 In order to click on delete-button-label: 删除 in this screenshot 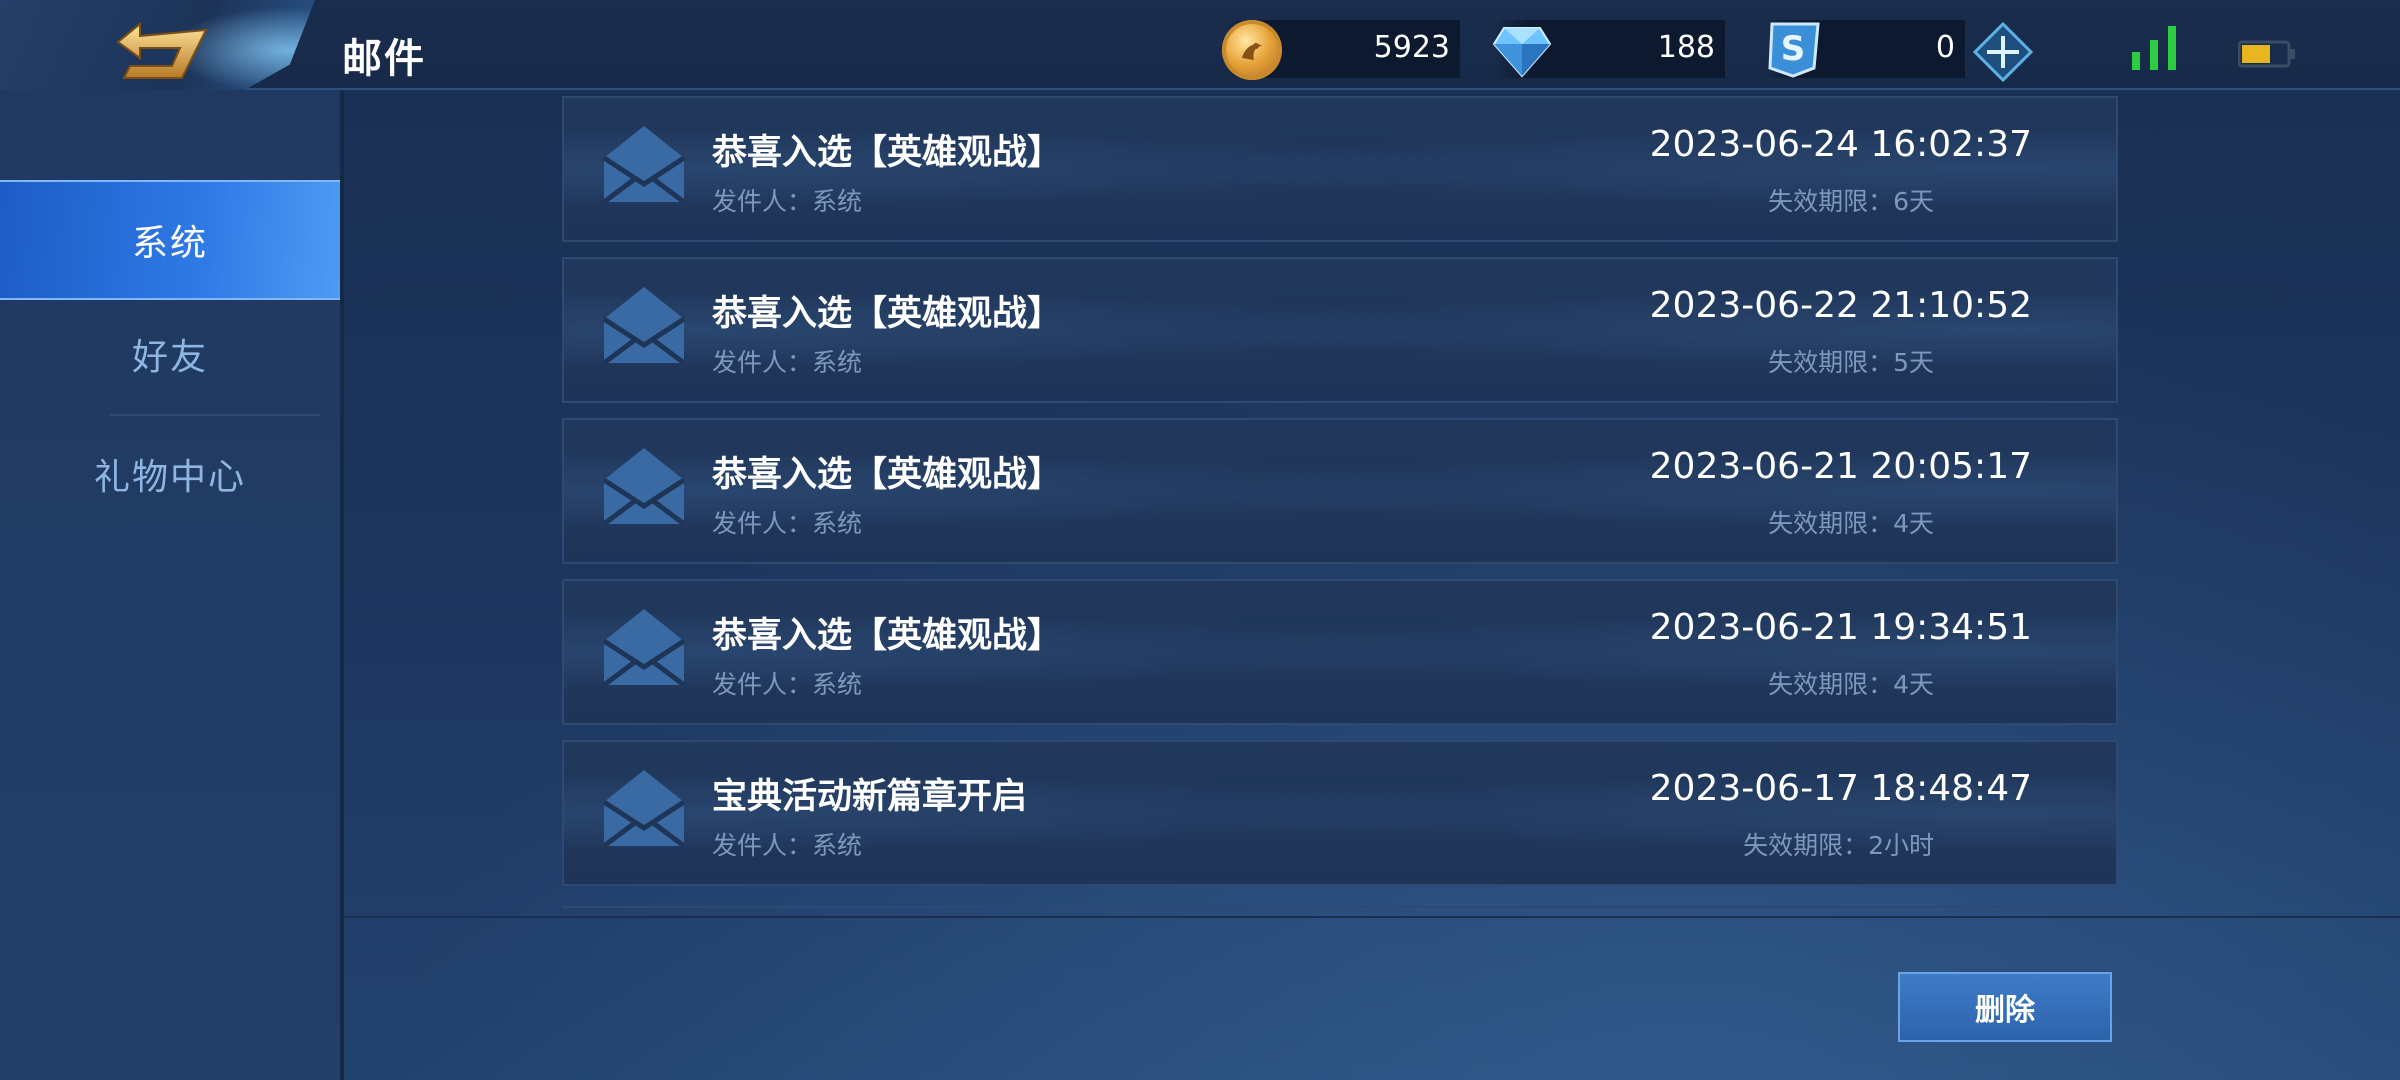, I will do `click(2005, 1010)`.